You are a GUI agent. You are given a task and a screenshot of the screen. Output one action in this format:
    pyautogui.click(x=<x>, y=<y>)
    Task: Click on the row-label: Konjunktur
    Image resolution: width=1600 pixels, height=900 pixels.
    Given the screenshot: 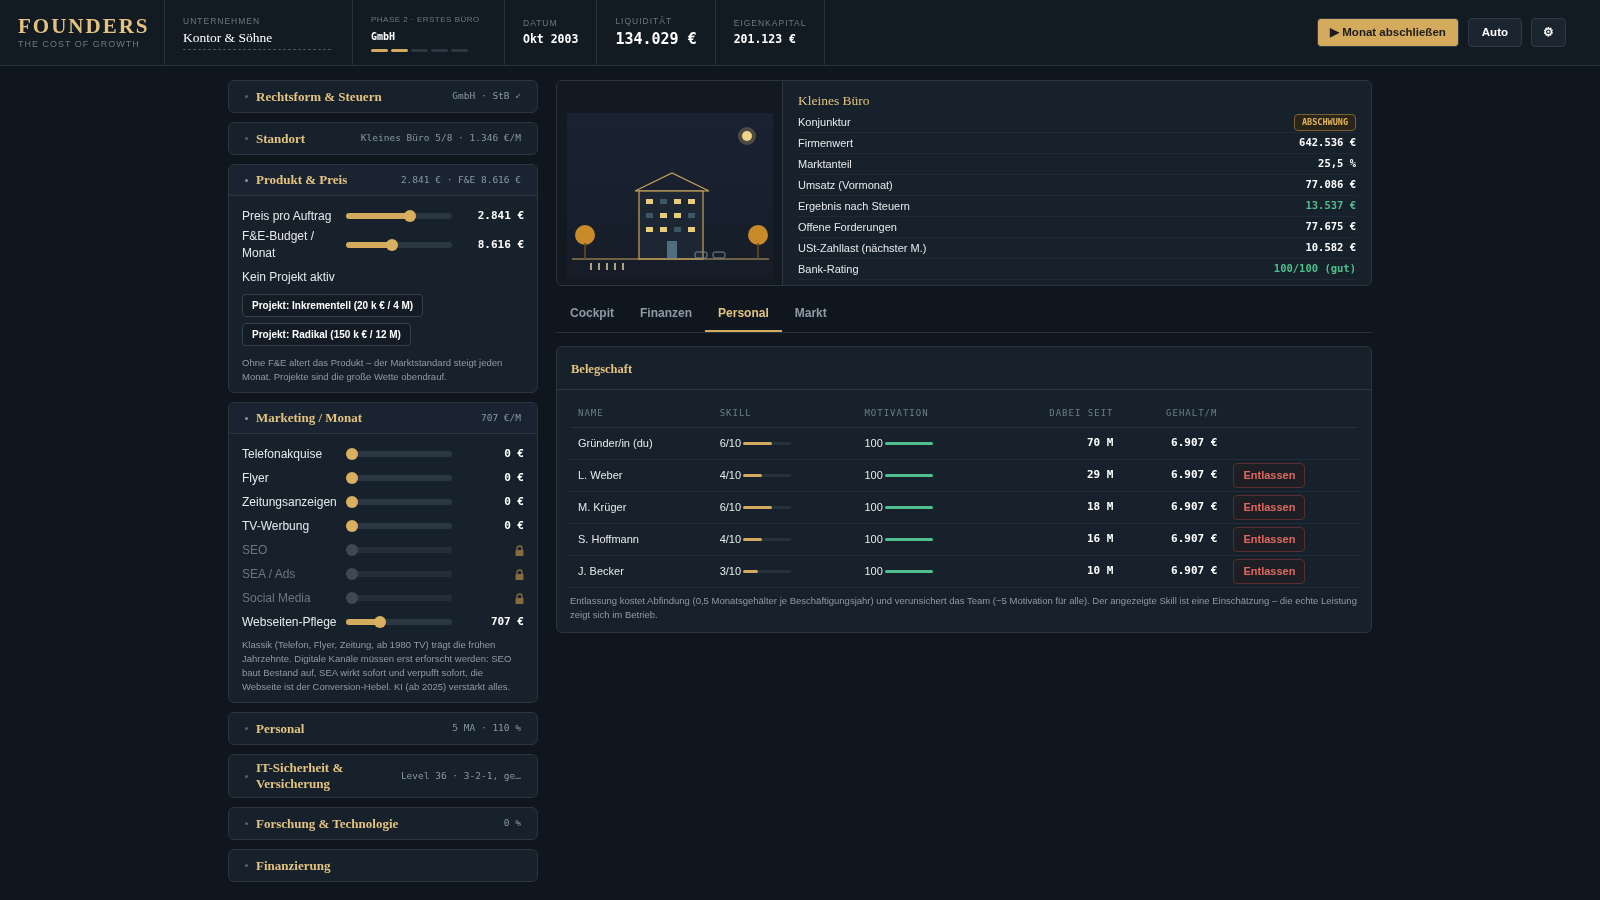 What is the action you would take?
    pyautogui.click(x=824, y=122)
    